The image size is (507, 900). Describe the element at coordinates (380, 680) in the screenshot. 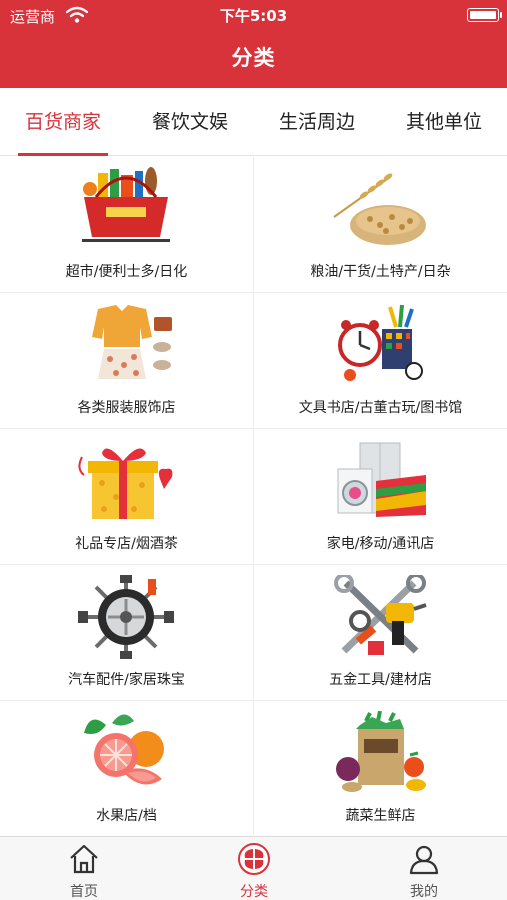

I see `category-label: 五金工具/建材店` at that location.